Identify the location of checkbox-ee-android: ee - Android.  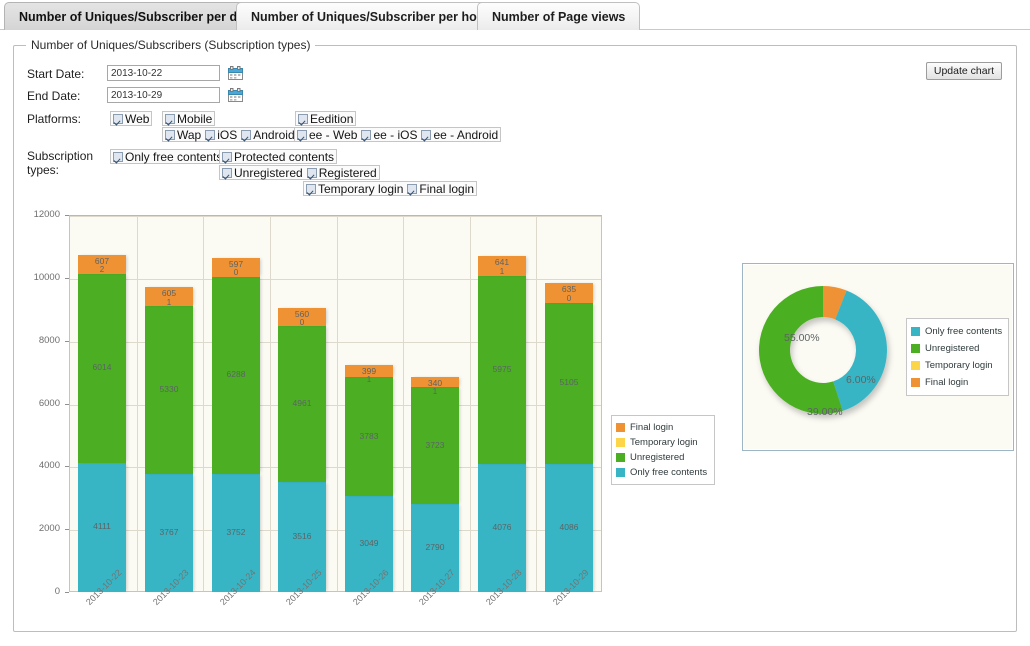
(459, 135).